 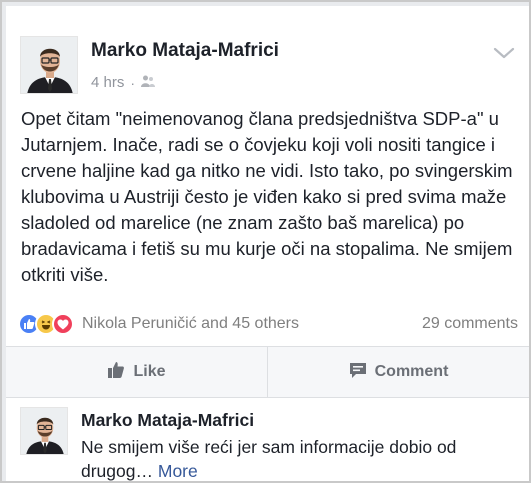 What do you see at coordinates (149, 371) in the screenshot?
I see `like-button-label: Like` at bounding box center [149, 371].